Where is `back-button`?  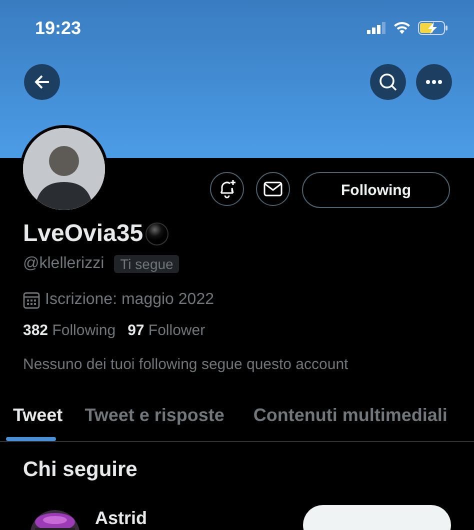
back-button is located at coordinates (42, 82).